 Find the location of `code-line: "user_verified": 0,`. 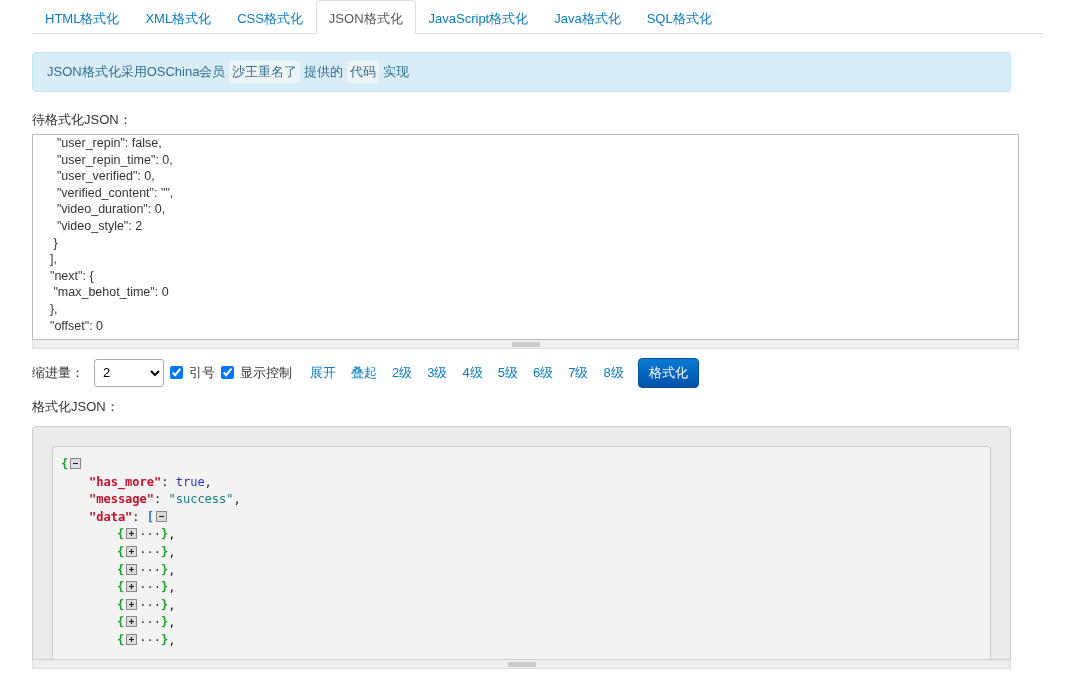

code-line: "user_verified": 0, is located at coordinates (105, 176).